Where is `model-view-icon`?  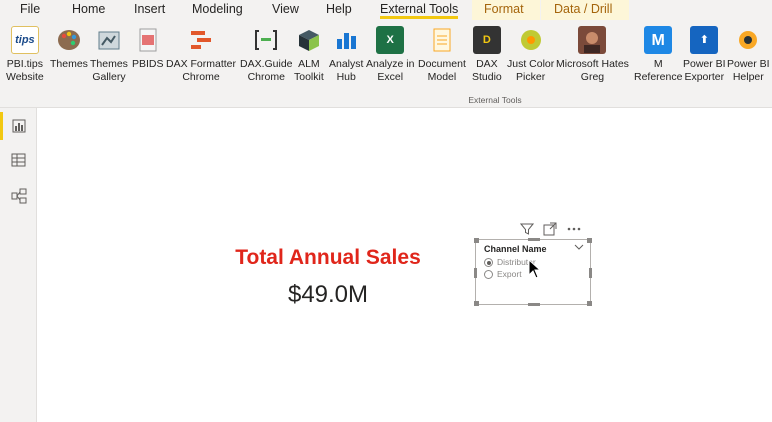 model-view-icon is located at coordinates (18, 196).